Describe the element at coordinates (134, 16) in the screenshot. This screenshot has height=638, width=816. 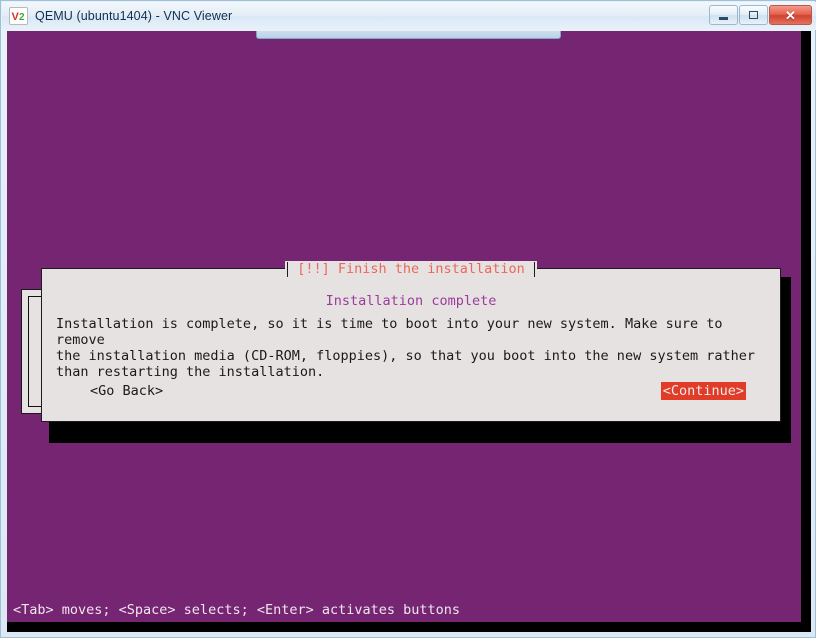
I see `window-title-text: QEMU (ubuntu1404) - VNC Viewer` at that location.